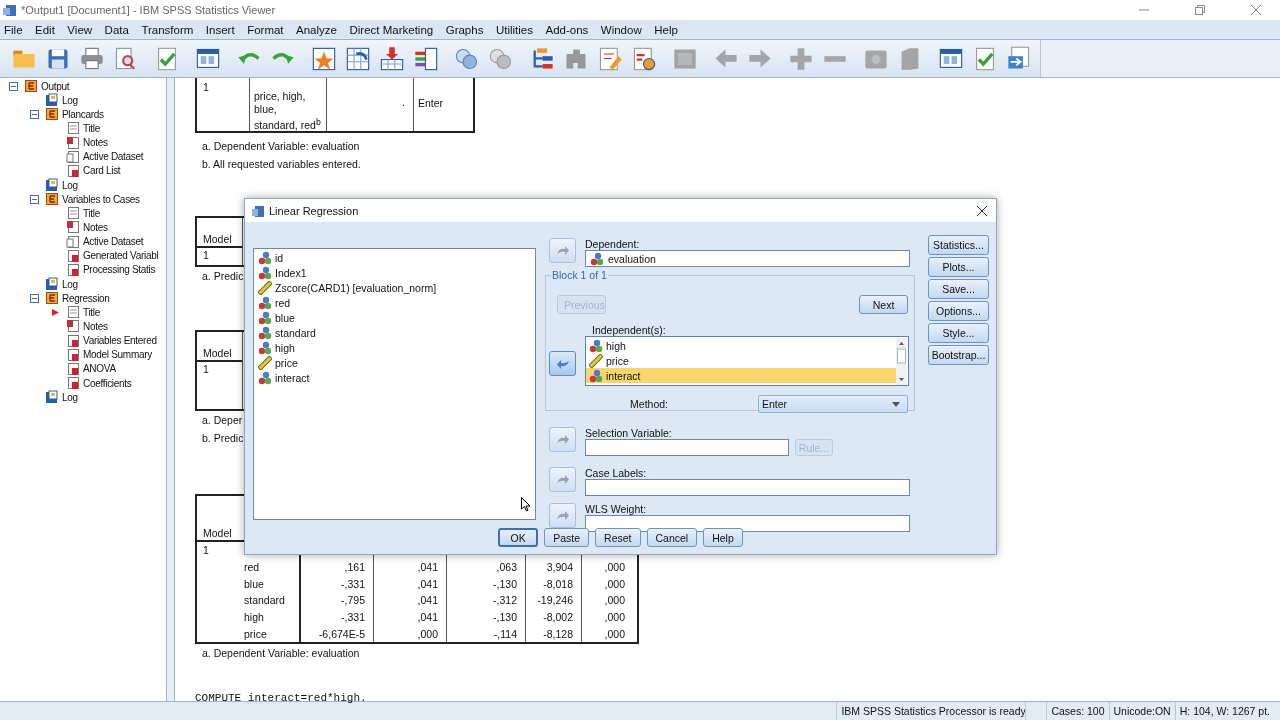  What do you see at coordinates (567, 537) in the screenshot?
I see `dialog-button: Paste` at bounding box center [567, 537].